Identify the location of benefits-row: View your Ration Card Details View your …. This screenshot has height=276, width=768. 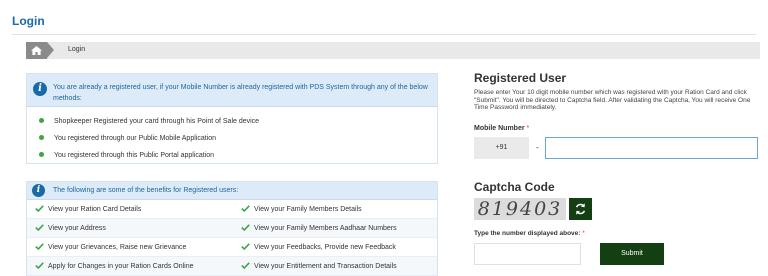
(232, 209).